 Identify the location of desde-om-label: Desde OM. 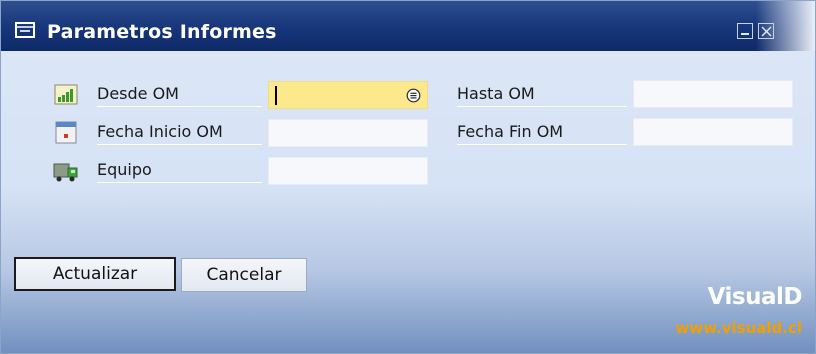
(179, 95).